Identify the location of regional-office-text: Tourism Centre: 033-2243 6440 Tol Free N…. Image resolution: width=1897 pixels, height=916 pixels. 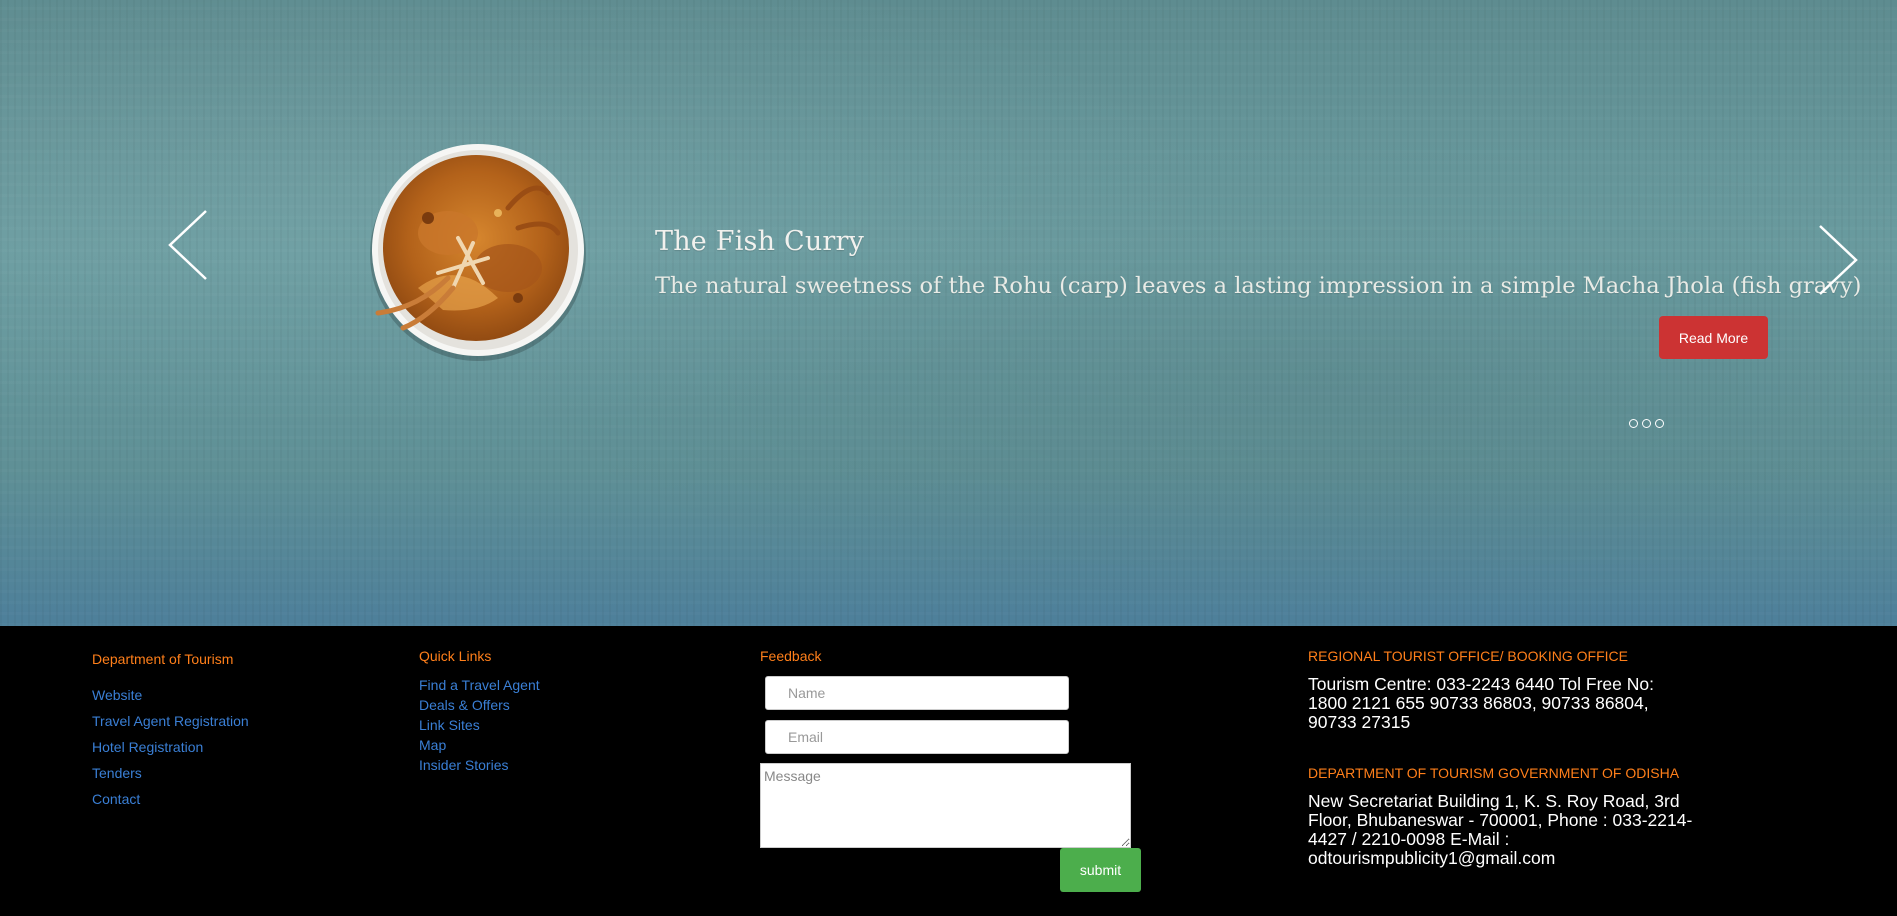
(1481, 703).